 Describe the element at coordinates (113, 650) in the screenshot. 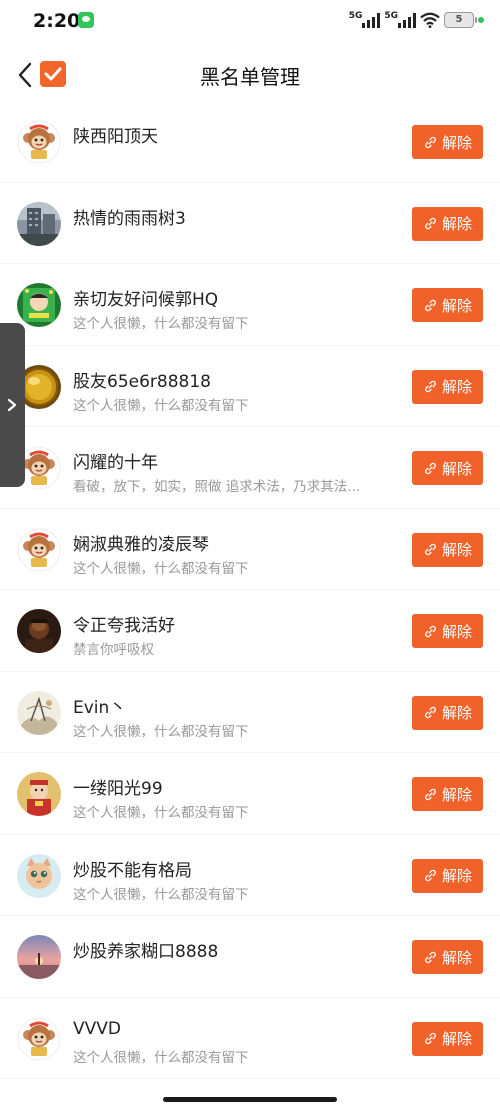

I see `user-bio: 禁言你呼吸权` at that location.